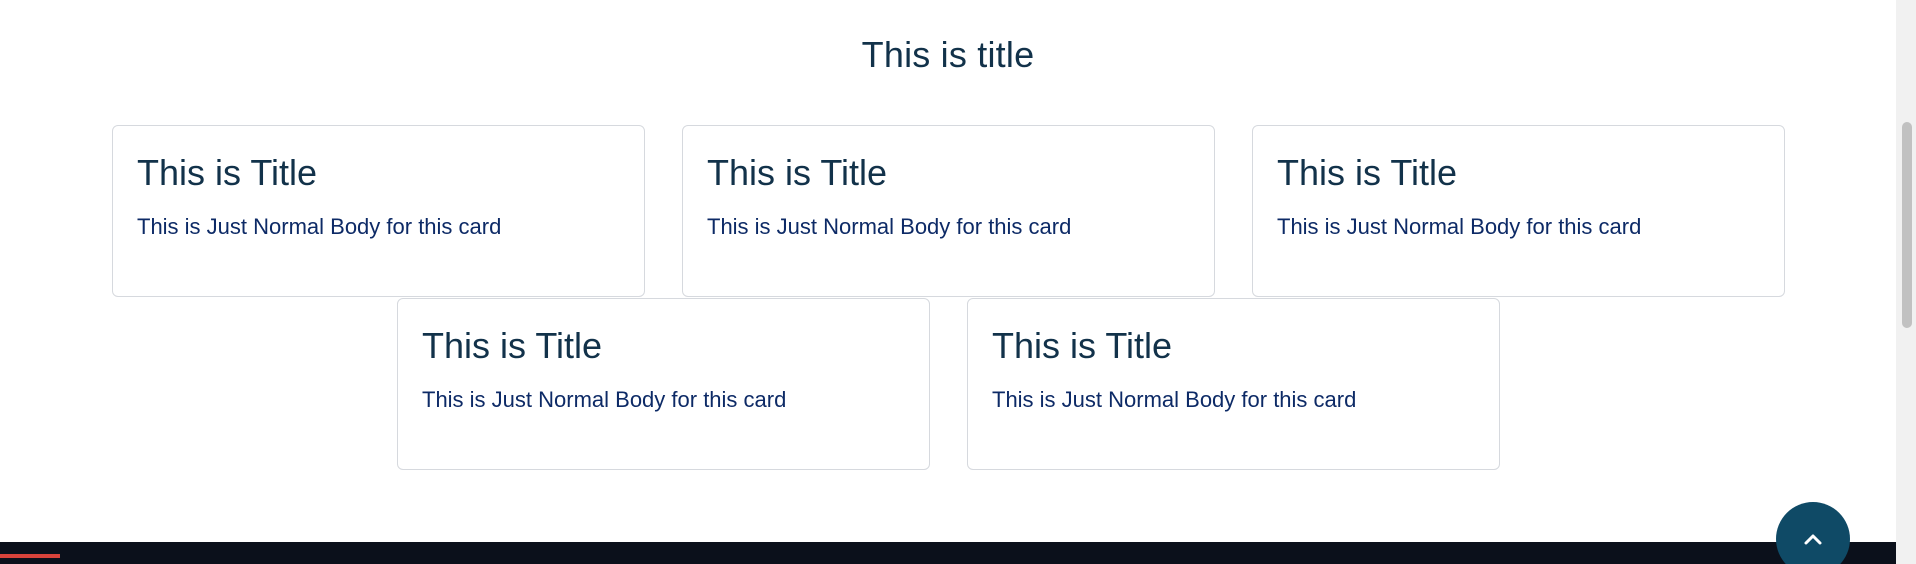 Image resolution: width=1916 pixels, height=564 pixels. Describe the element at coordinates (1907, 225) in the screenshot. I see `scrollbar-thumb` at that location.